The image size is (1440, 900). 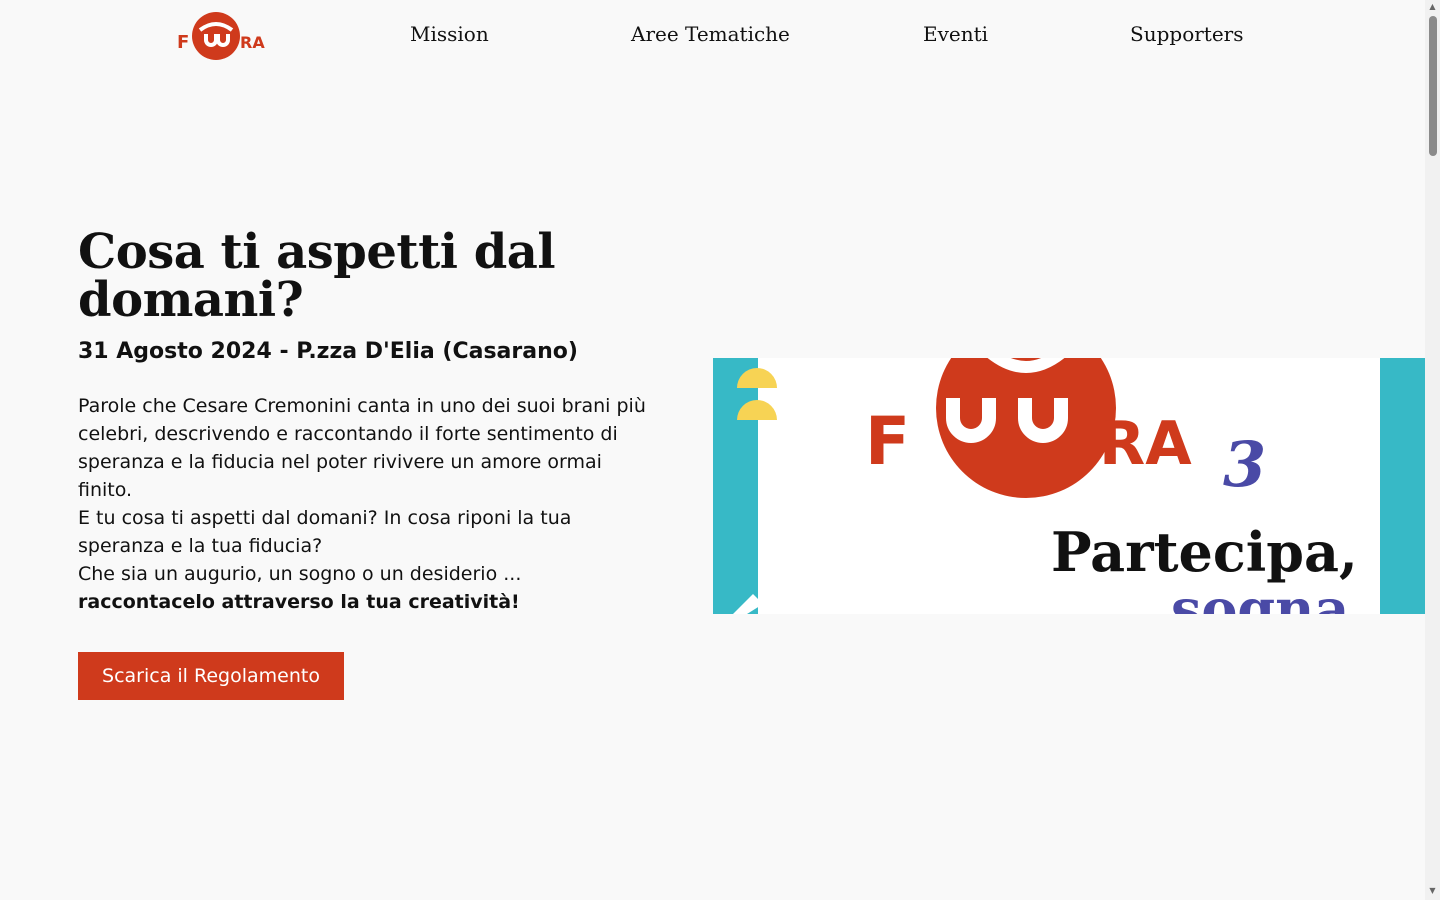 I want to click on poster-logo-suffix: RA, so click(x=1145, y=444).